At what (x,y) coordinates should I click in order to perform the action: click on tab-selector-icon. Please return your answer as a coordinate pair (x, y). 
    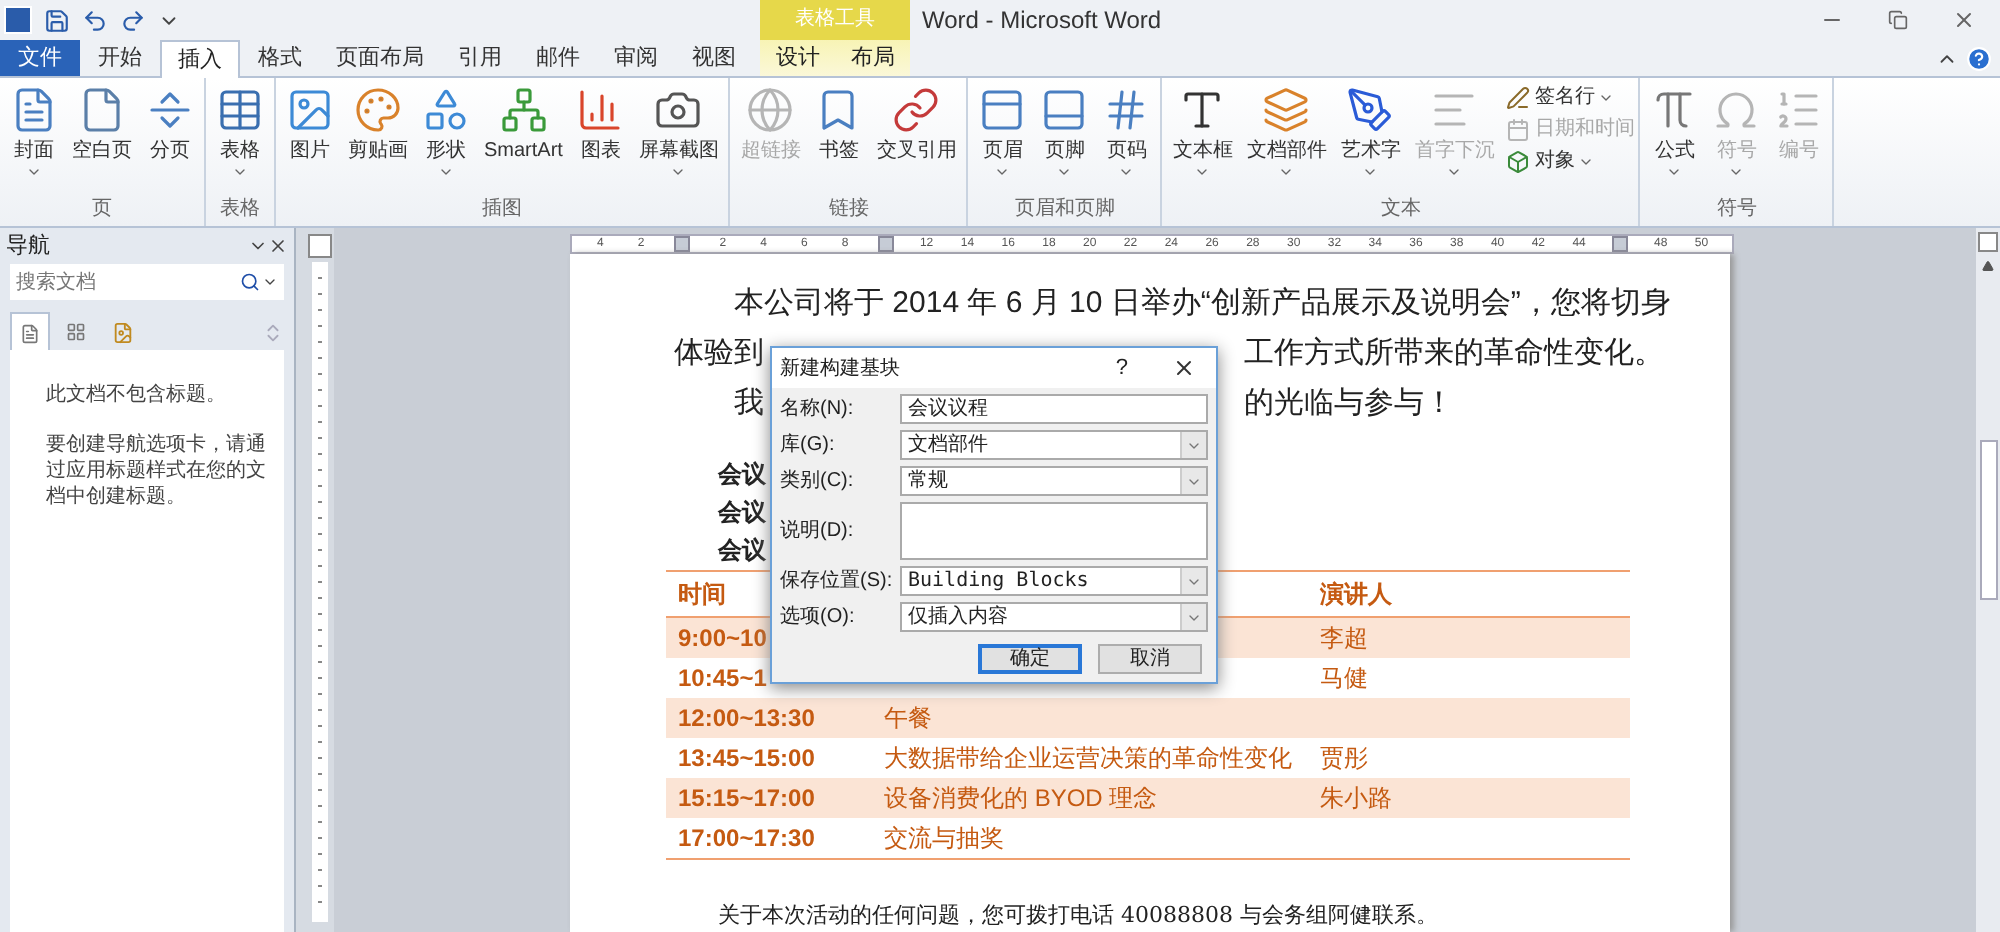
    Looking at the image, I should click on (320, 246).